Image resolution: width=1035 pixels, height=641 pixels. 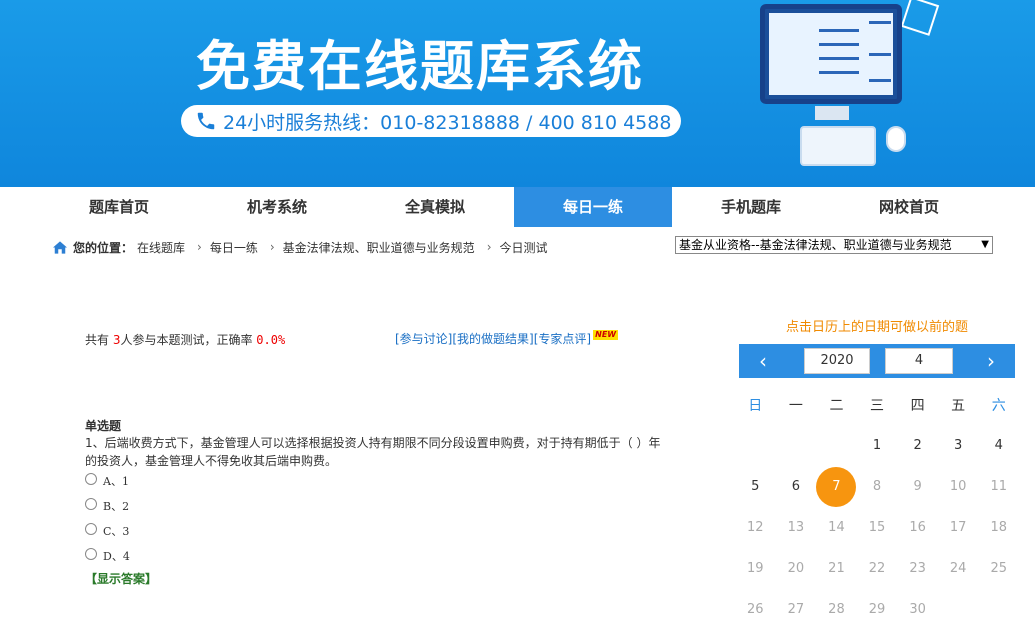 What do you see at coordinates (103, 426) in the screenshot?
I see `question-type: 单选题` at bounding box center [103, 426].